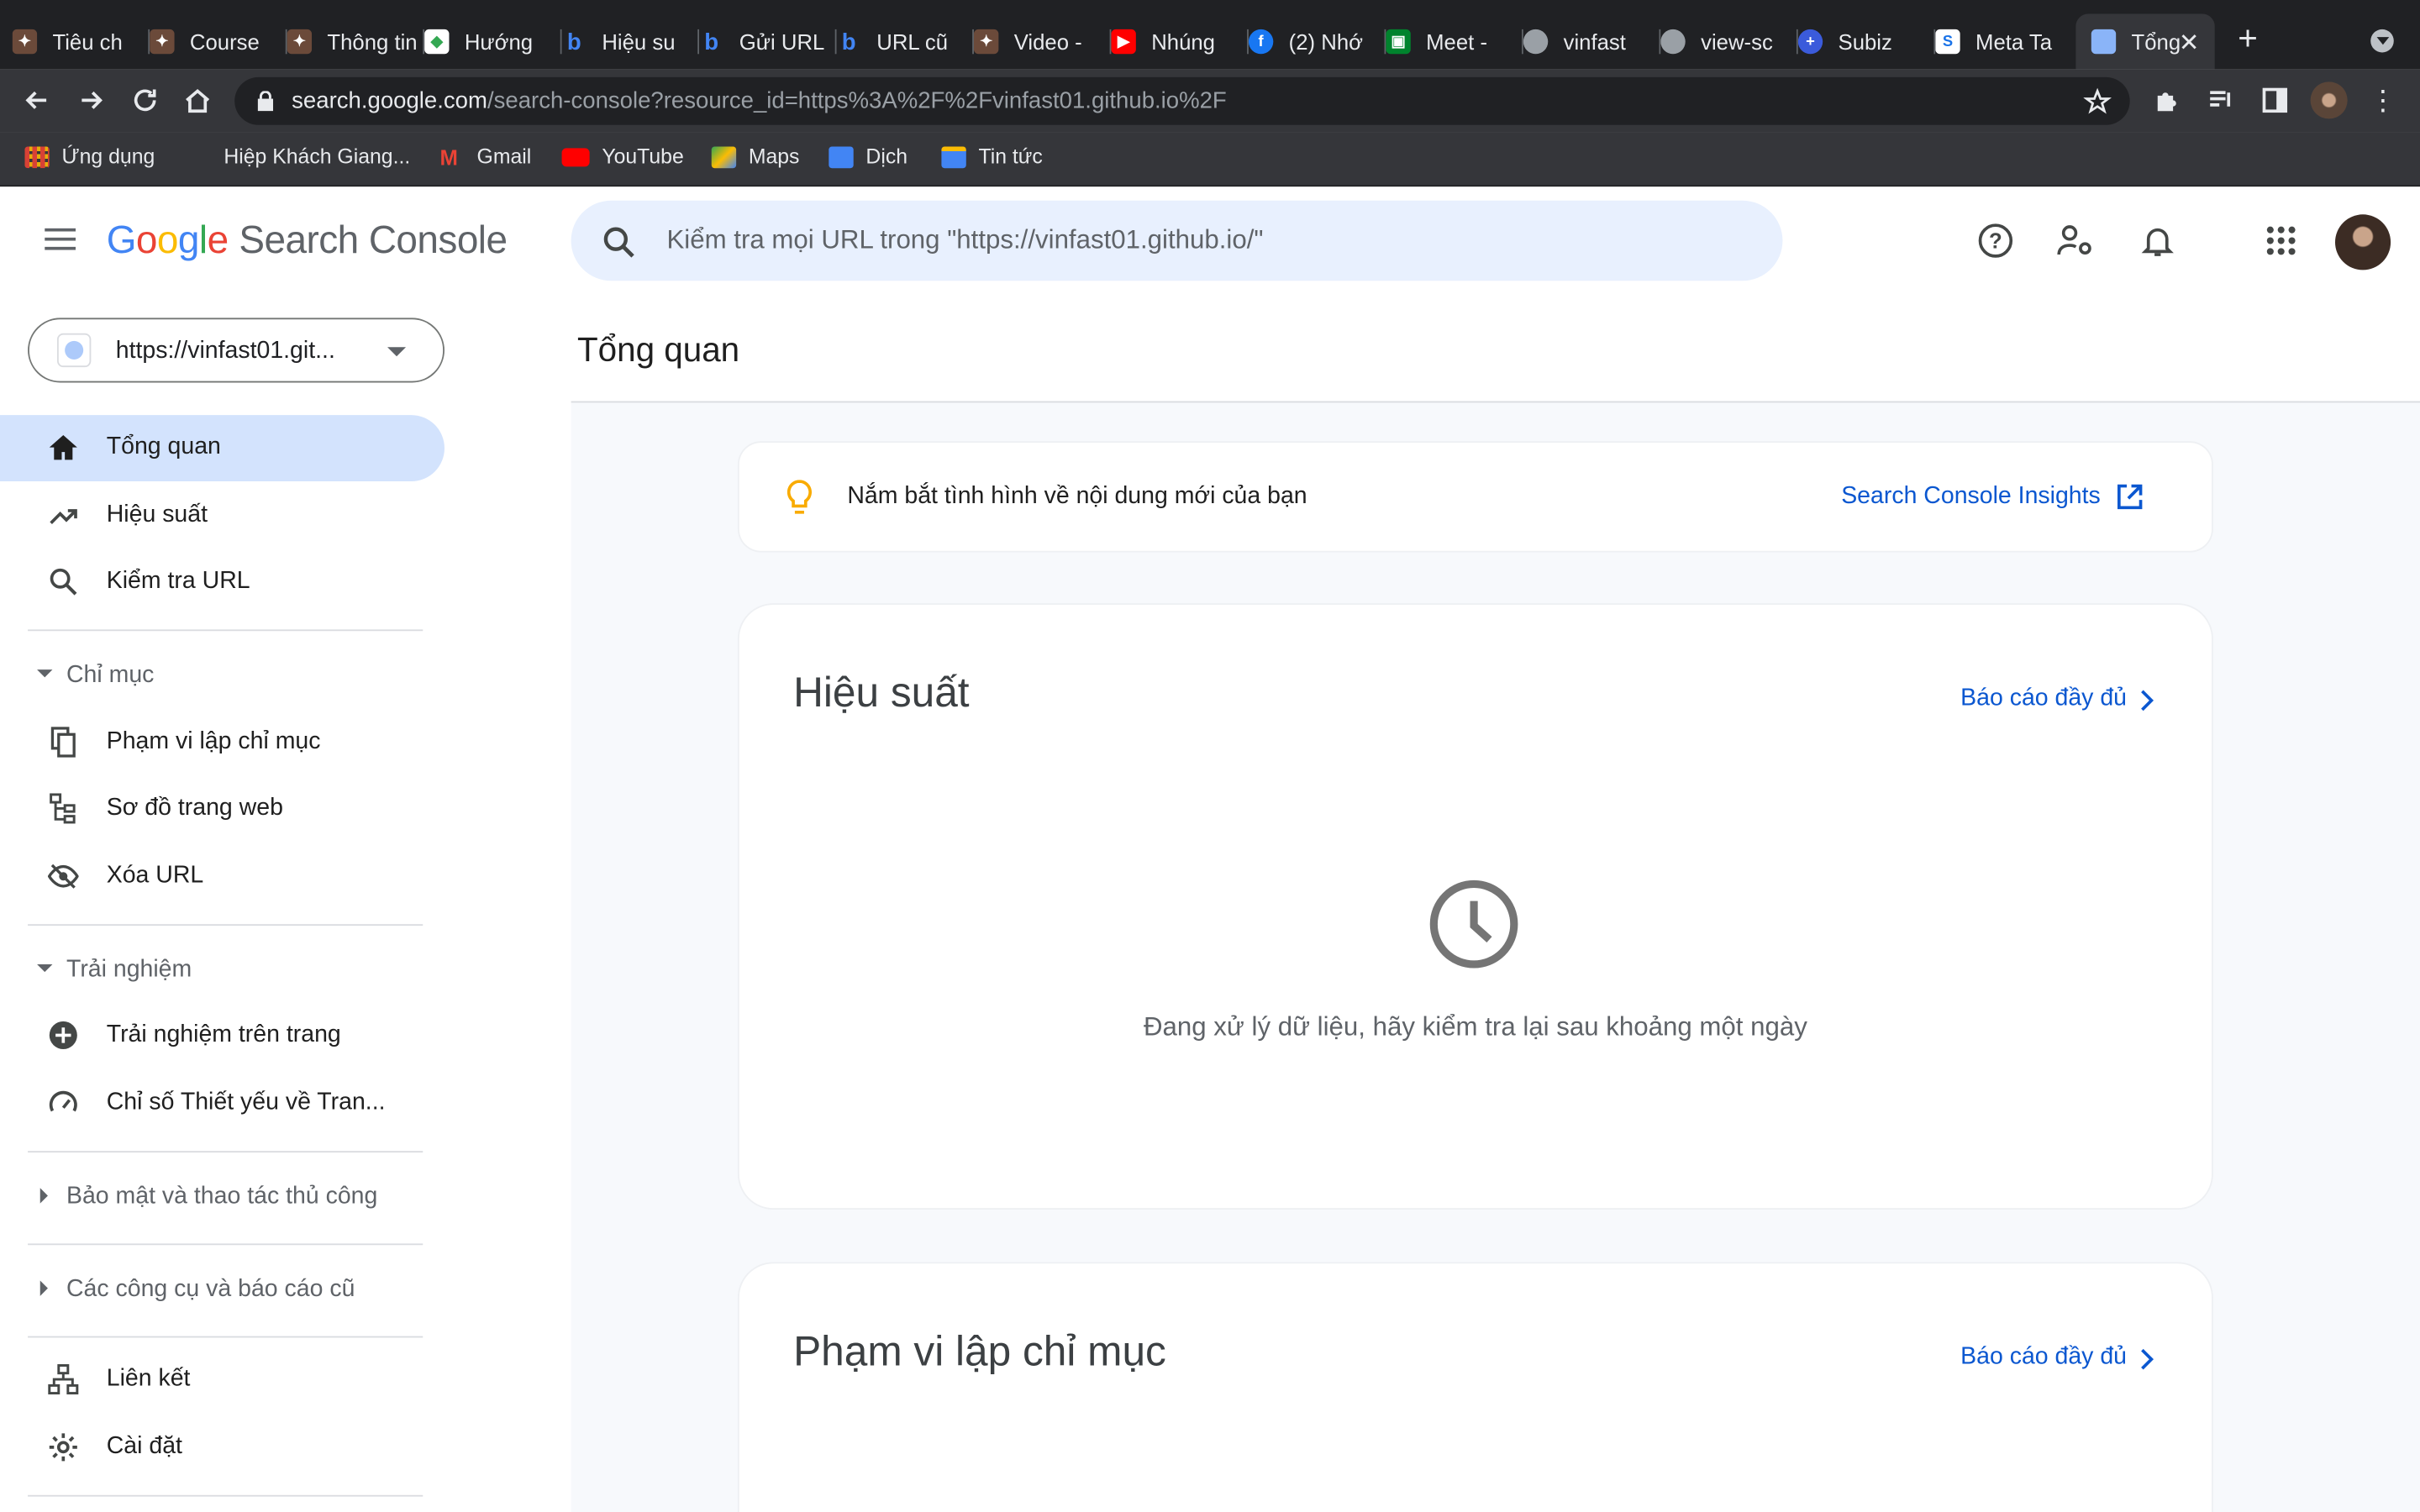 This screenshot has height=1512, width=2420. Describe the element at coordinates (64, 742) in the screenshot. I see `file-copy-icon` at that location.